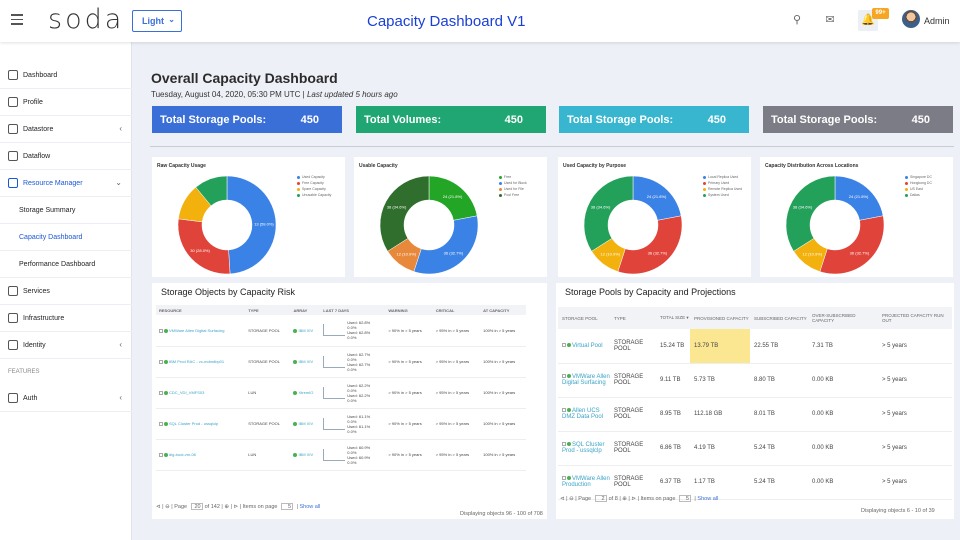 The image size is (960, 540). I want to click on donut-chart: 13 (59.0%) 30 (28.0%), so click(227, 225).